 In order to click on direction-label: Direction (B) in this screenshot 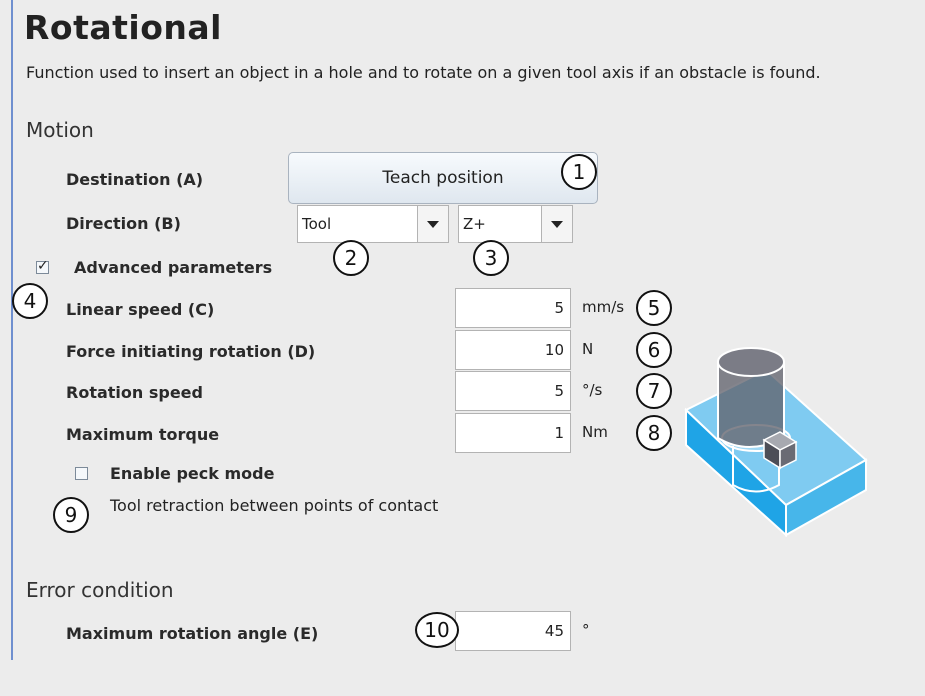, I will do `click(123, 223)`.